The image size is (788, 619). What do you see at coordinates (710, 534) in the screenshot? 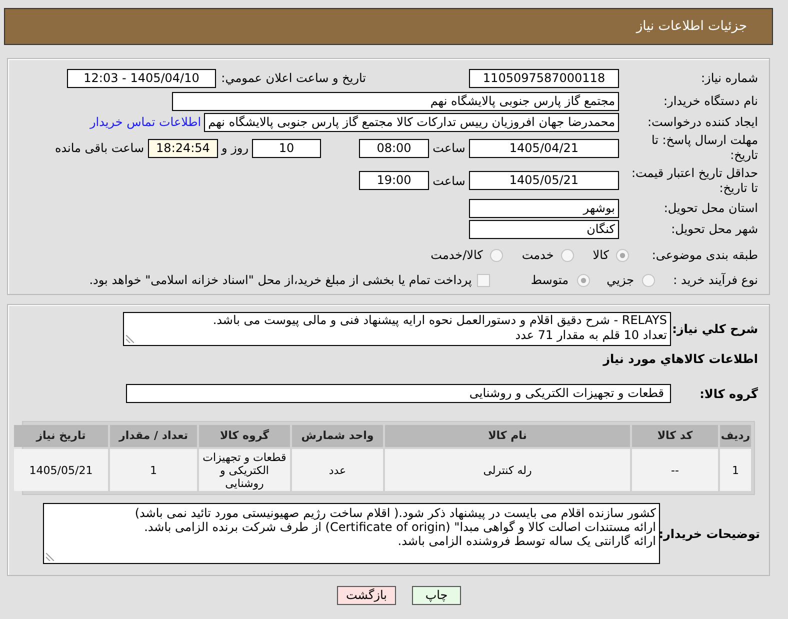
I see `field-label: توضیحات خریدار:` at bounding box center [710, 534].